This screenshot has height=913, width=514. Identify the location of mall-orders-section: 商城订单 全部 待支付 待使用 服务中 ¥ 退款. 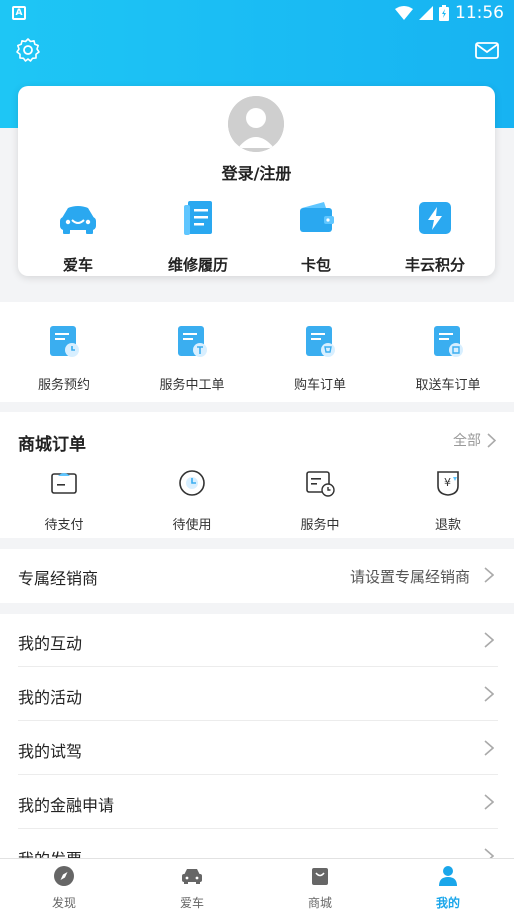
(257, 475).